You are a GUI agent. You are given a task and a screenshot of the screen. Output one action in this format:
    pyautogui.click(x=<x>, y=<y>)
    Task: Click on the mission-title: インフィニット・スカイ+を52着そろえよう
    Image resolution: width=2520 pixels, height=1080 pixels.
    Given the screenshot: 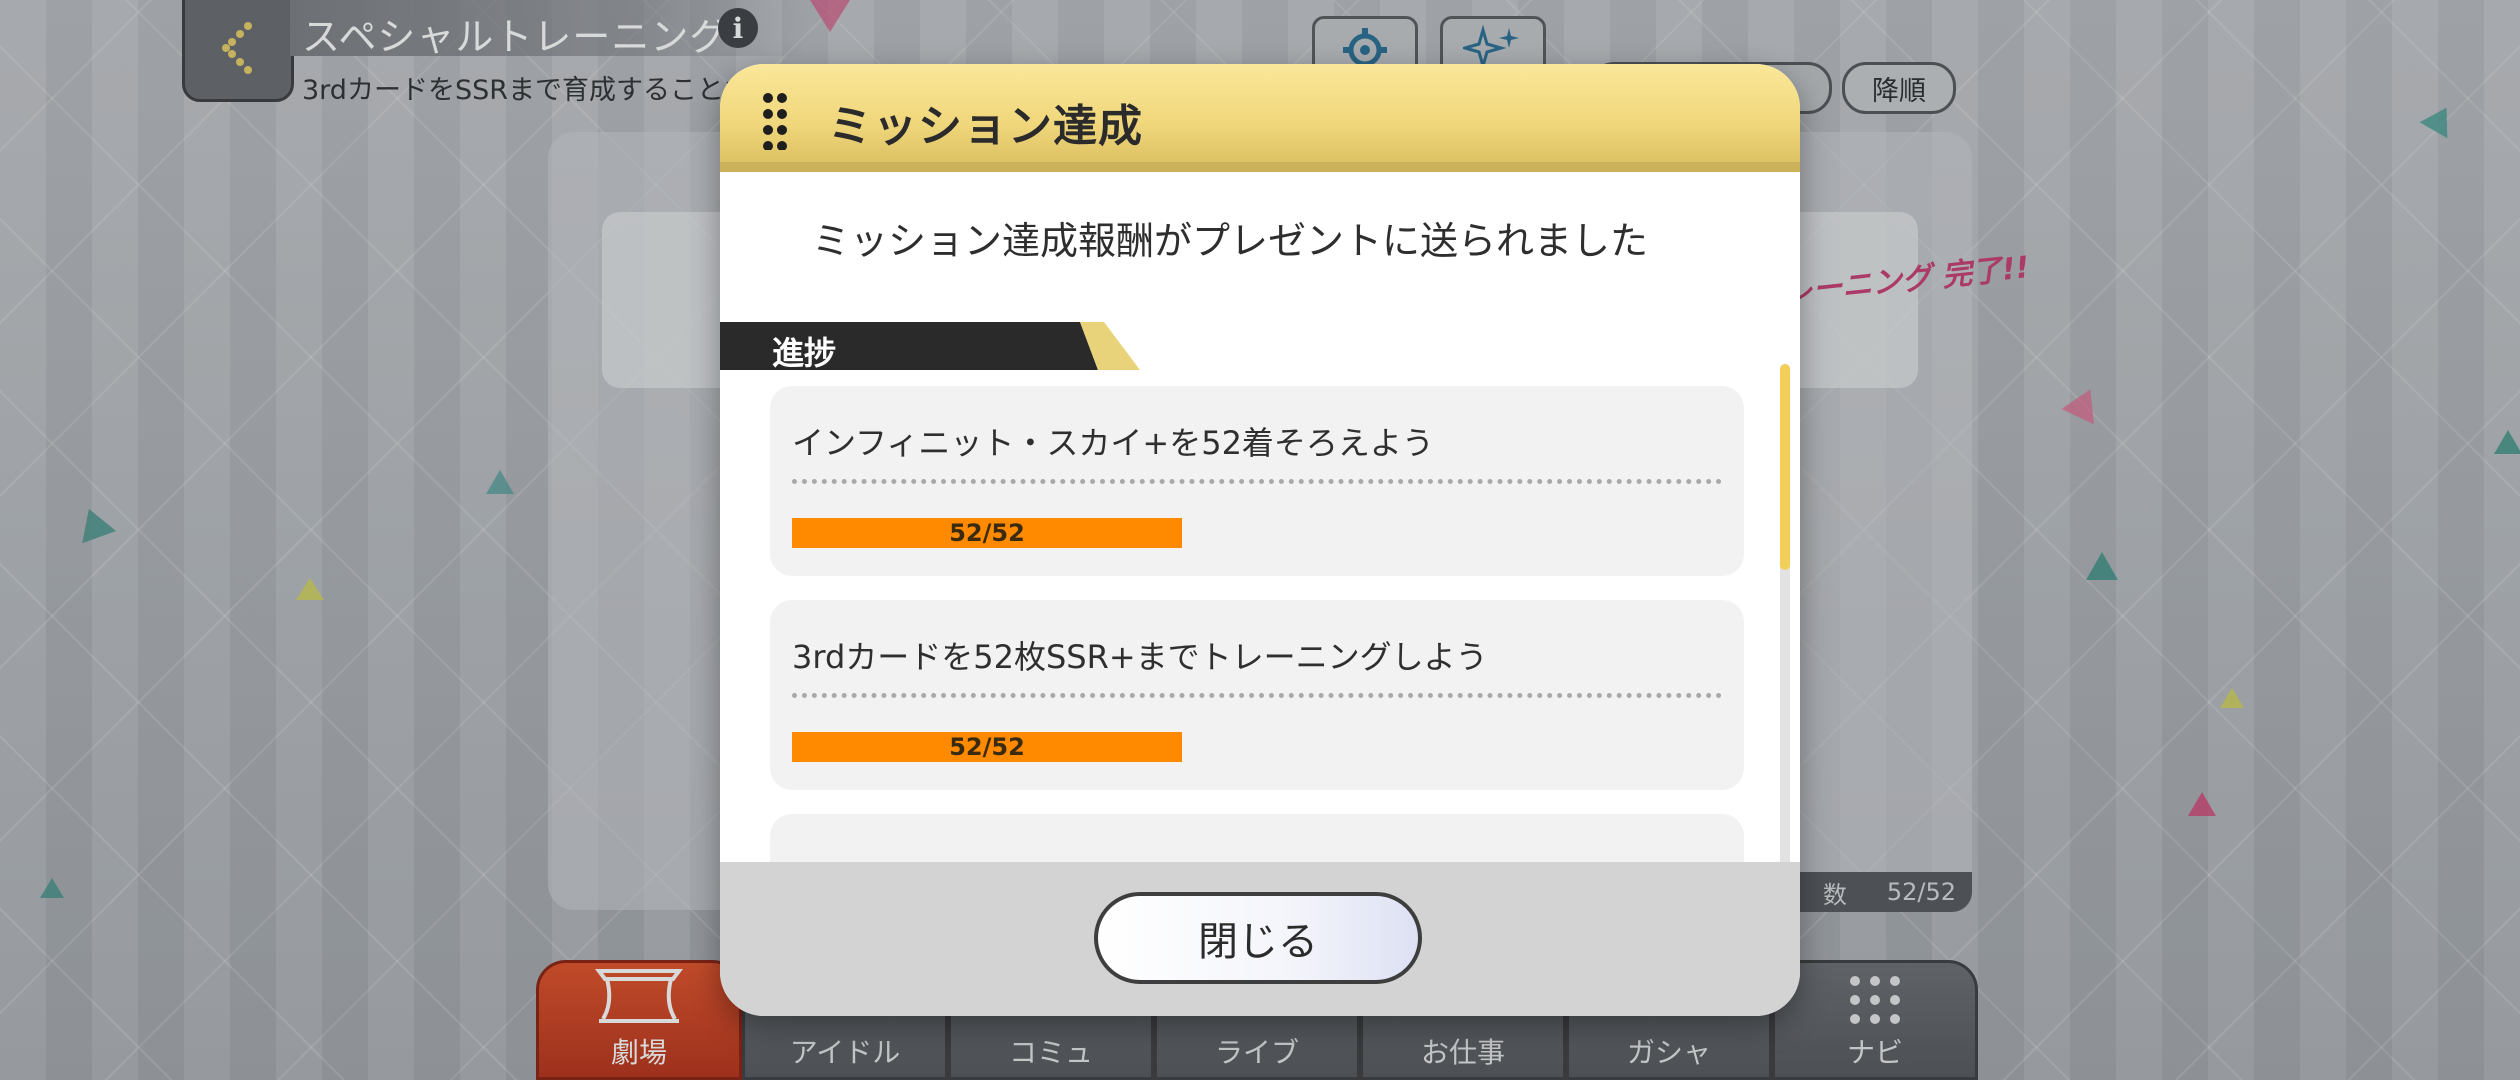 What is the action you would take?
    pyautogui.click(x=1113, y=443)
    